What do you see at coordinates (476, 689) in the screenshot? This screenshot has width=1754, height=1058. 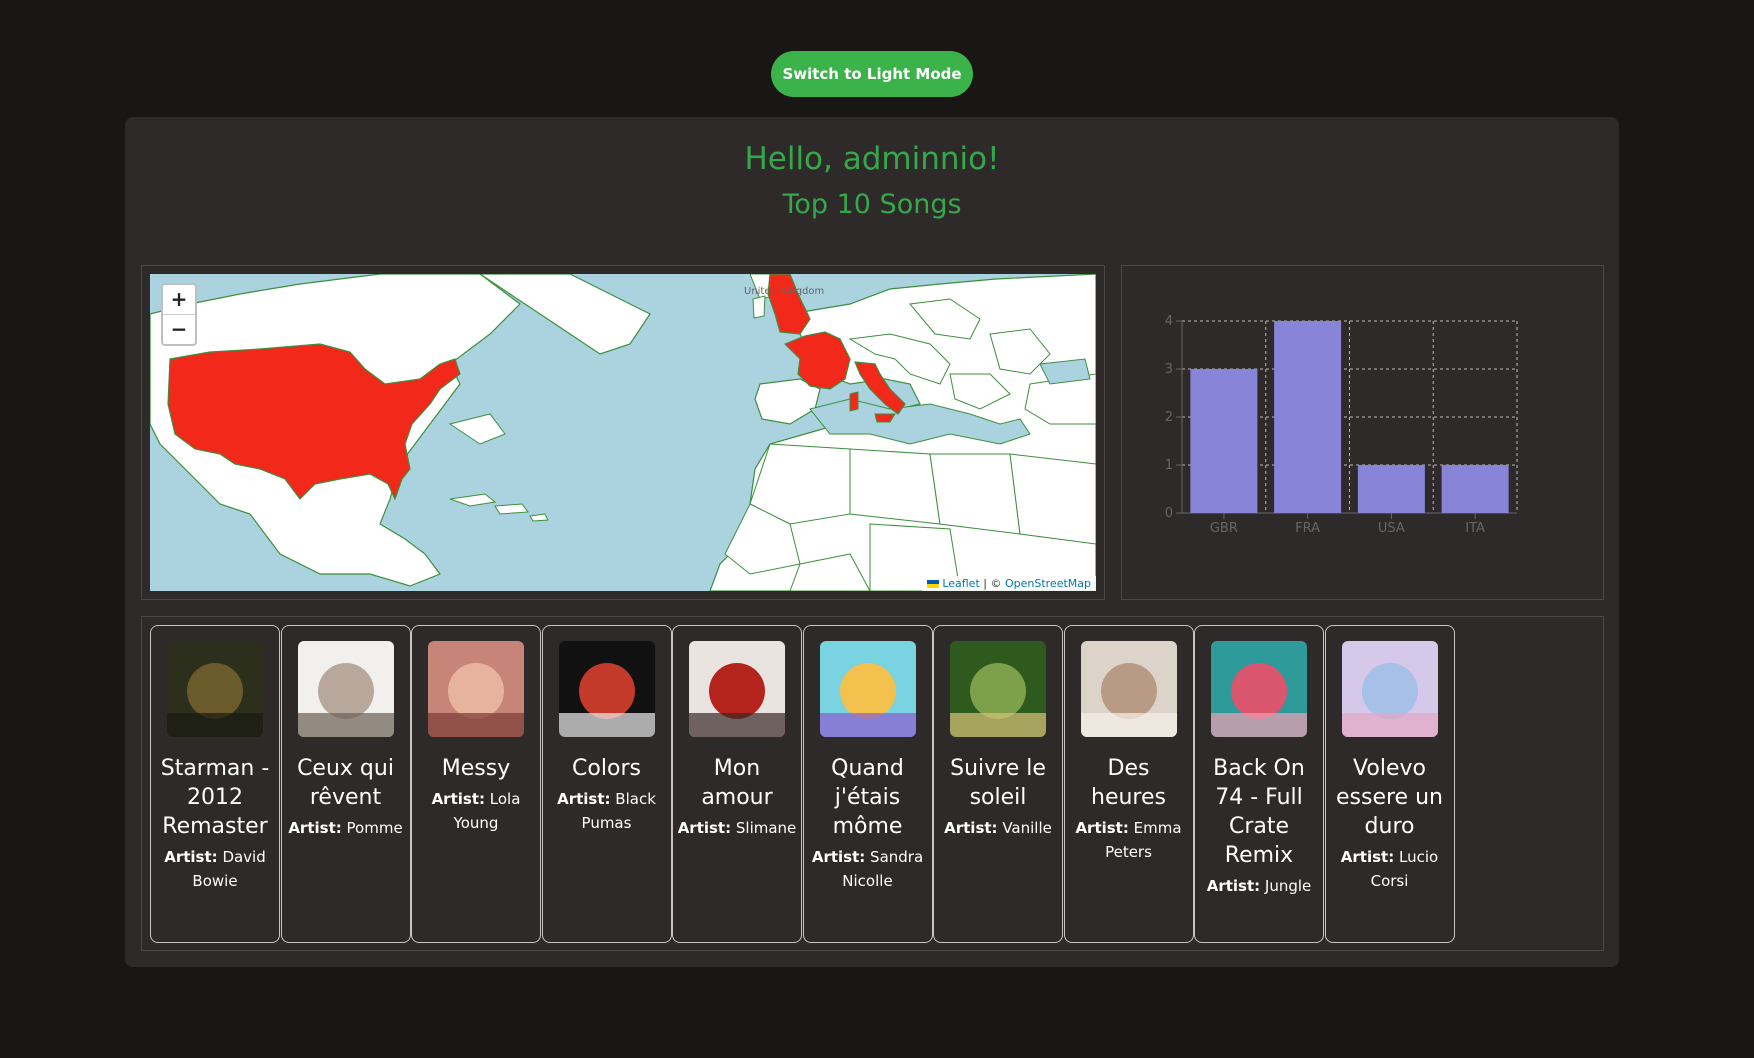 I see `album-cover-messy-icon` at bounding box center [476, 689].